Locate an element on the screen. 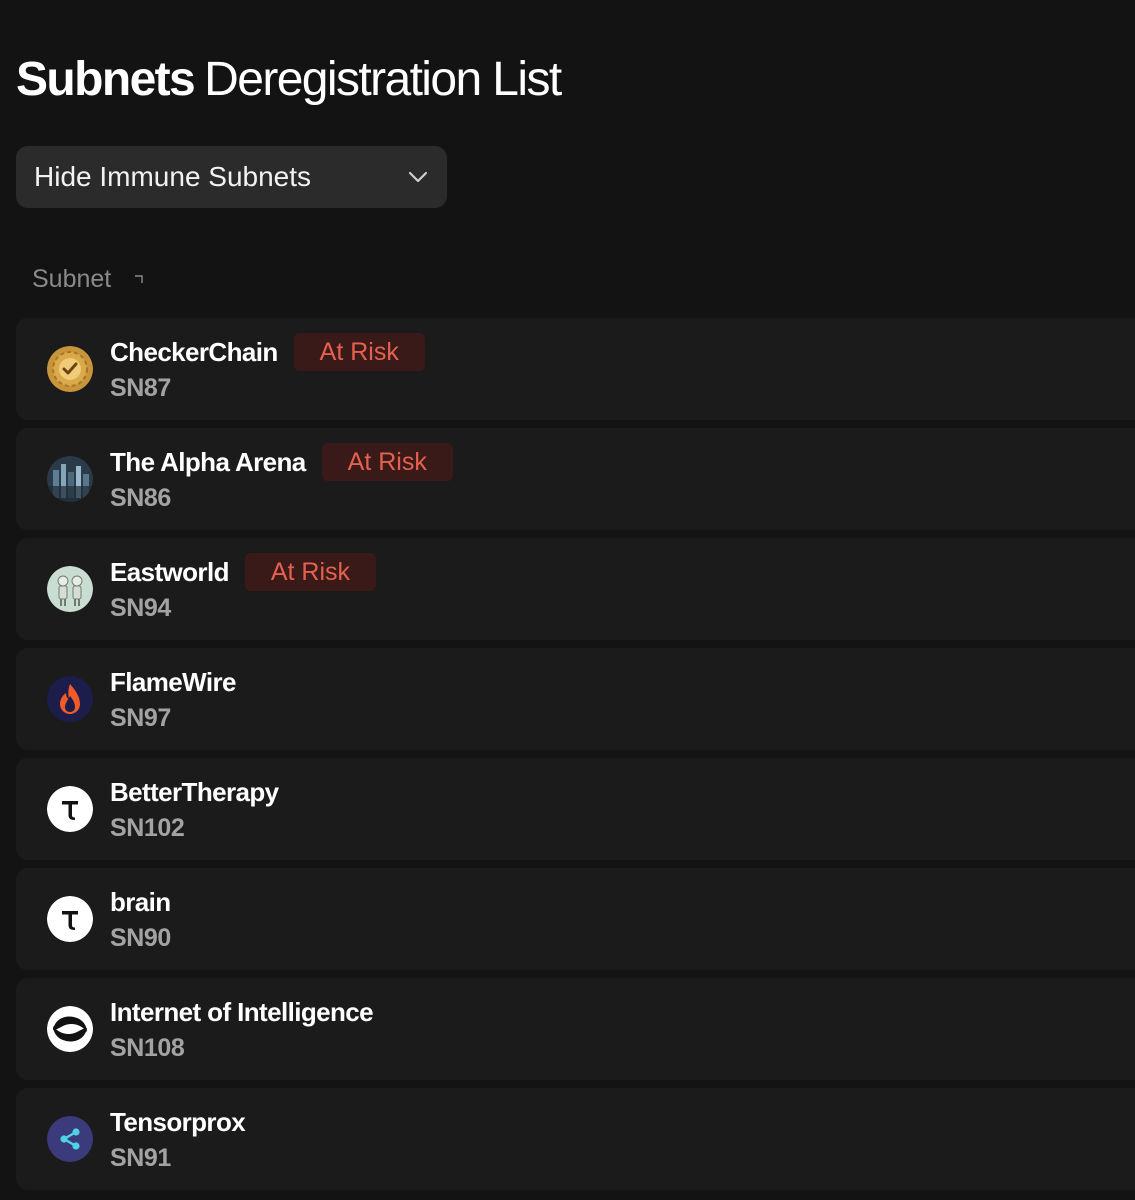  subnet-name: BetterTherapy is located at coordinates (194, 791).